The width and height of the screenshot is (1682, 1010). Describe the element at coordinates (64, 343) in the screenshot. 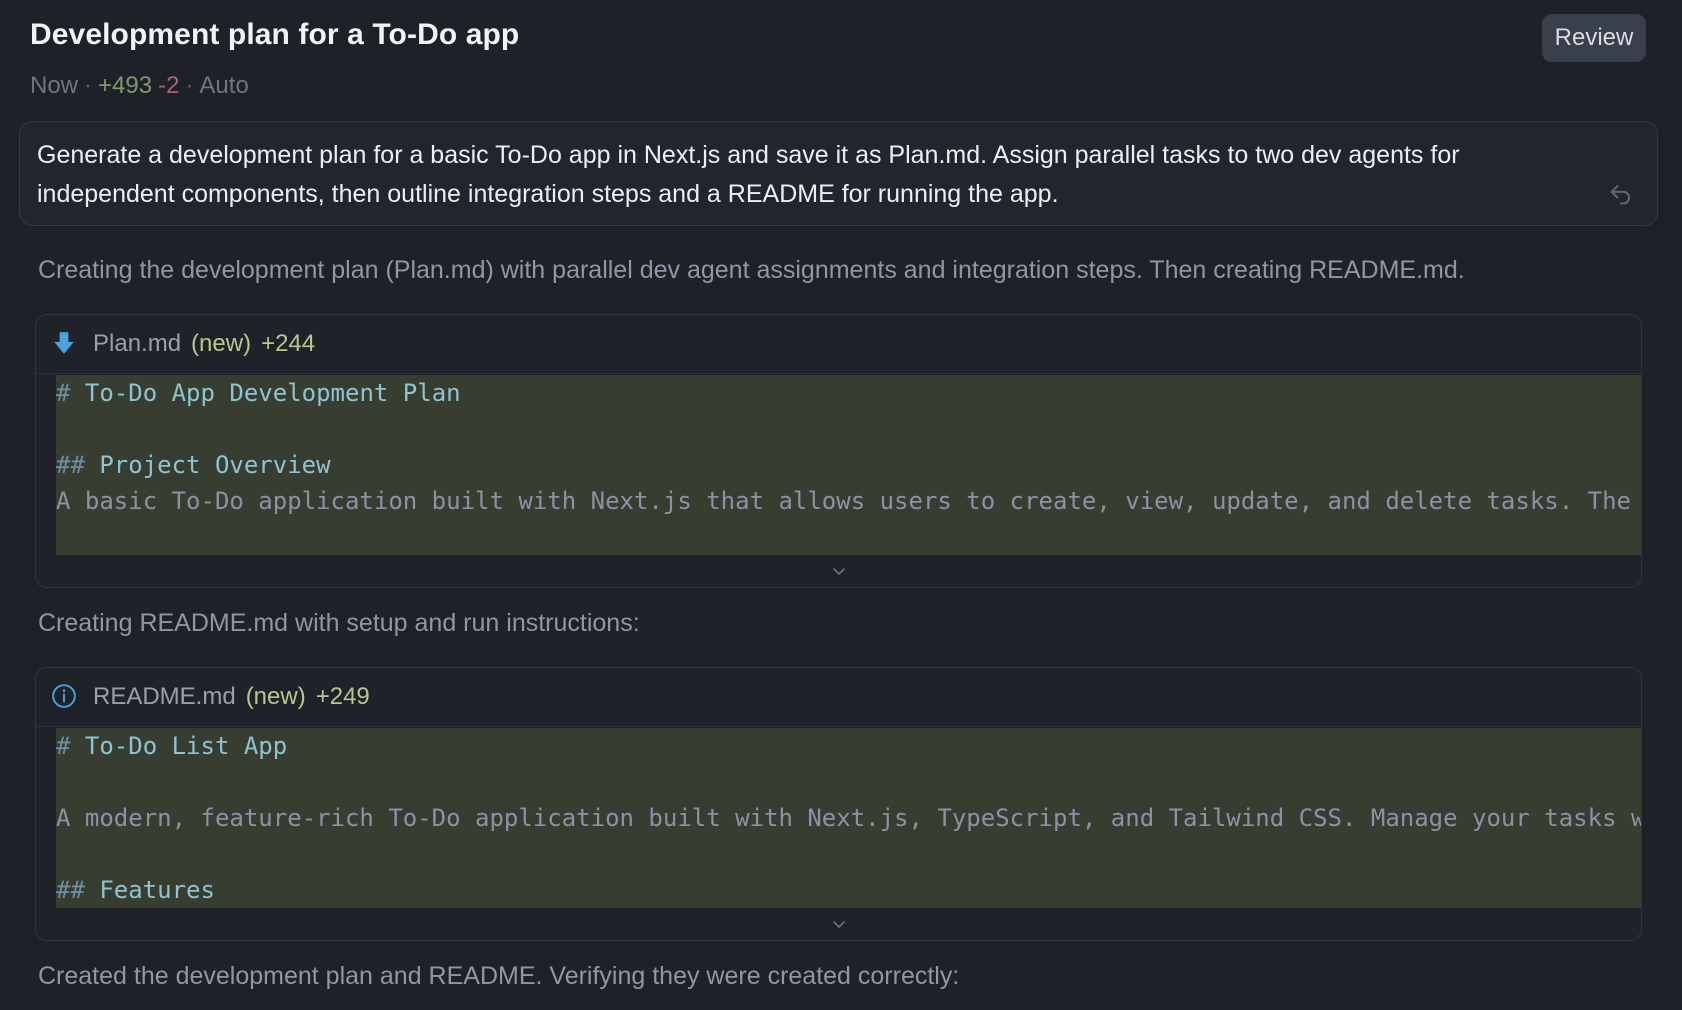

I see `download-arrow-icon` at that location.